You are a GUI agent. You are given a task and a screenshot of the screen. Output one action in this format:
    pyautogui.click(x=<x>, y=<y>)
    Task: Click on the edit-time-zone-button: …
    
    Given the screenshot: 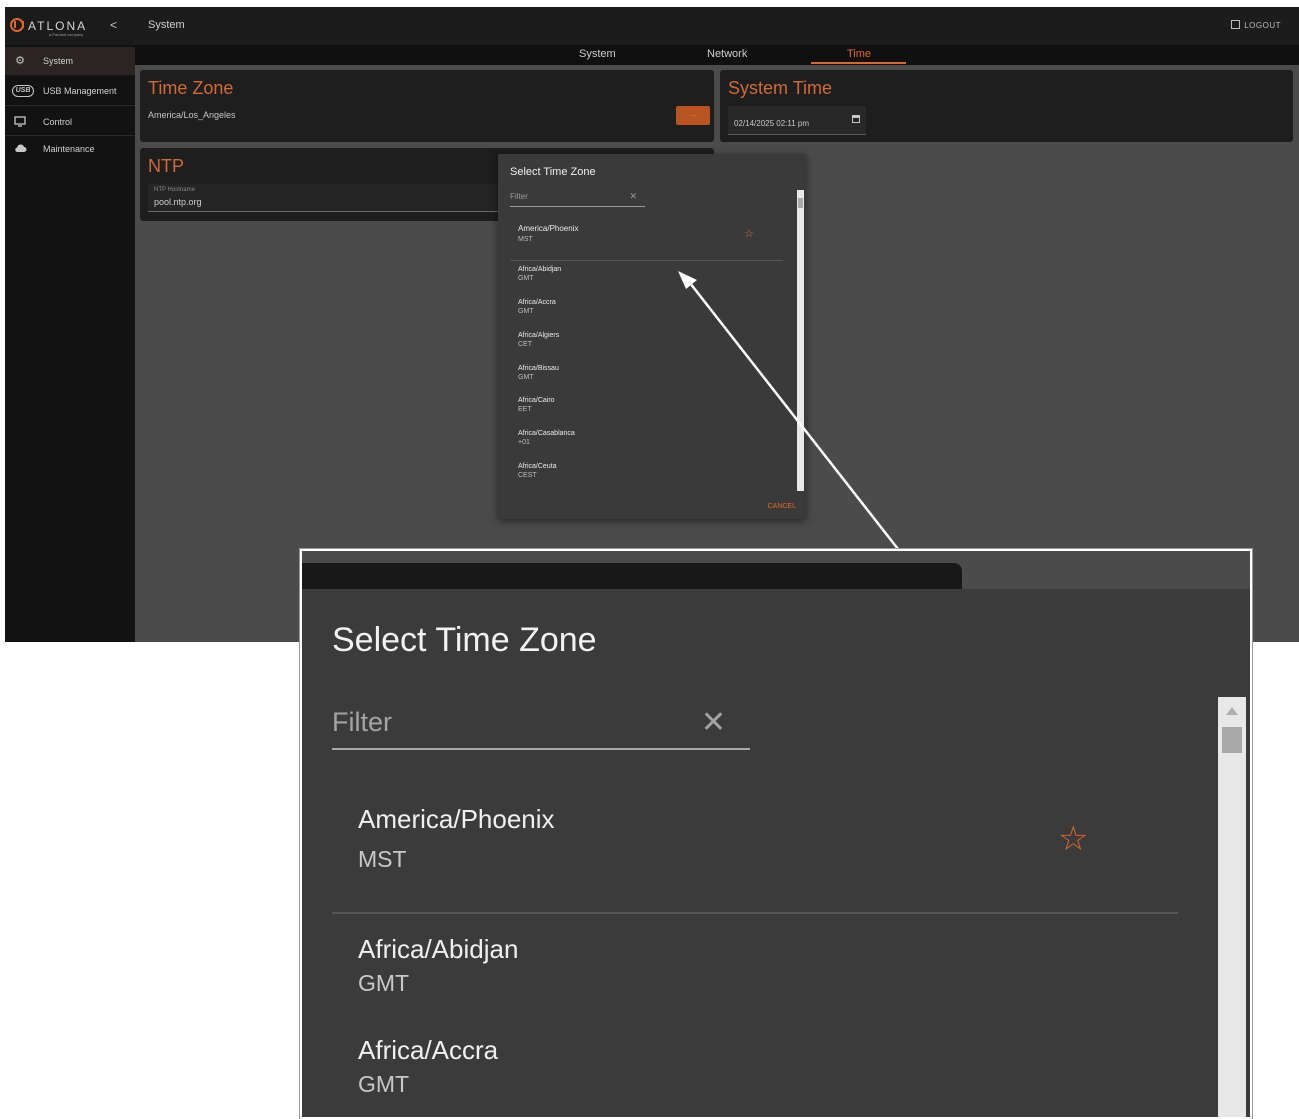 What is the action you would take?
    pyautogui.click(x=693, y=115)
    